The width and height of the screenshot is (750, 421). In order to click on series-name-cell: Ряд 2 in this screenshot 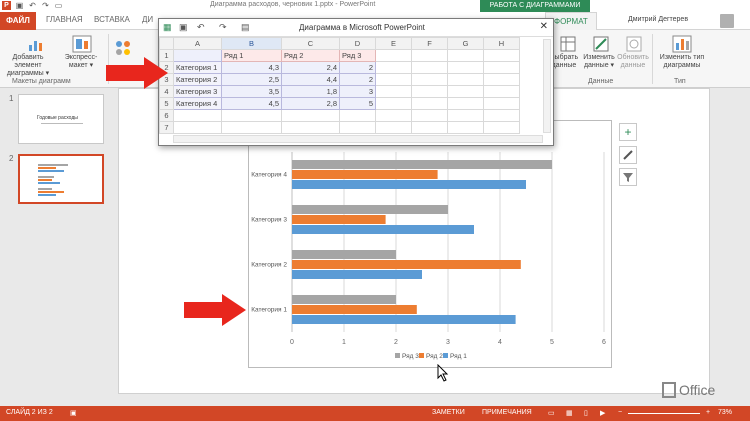, I will do `click(310, 55)`.